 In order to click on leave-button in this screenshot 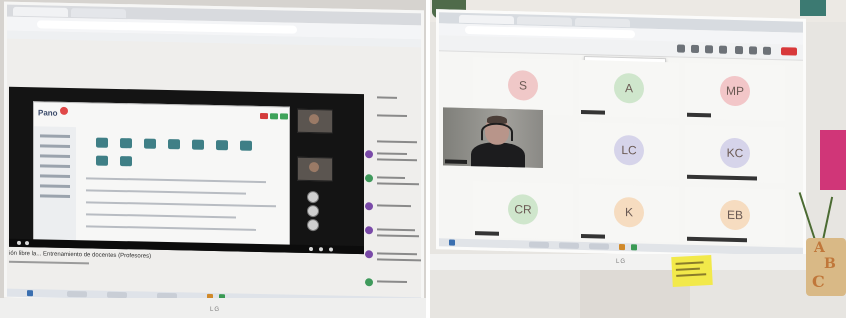, I will do `click(789, 51)`.